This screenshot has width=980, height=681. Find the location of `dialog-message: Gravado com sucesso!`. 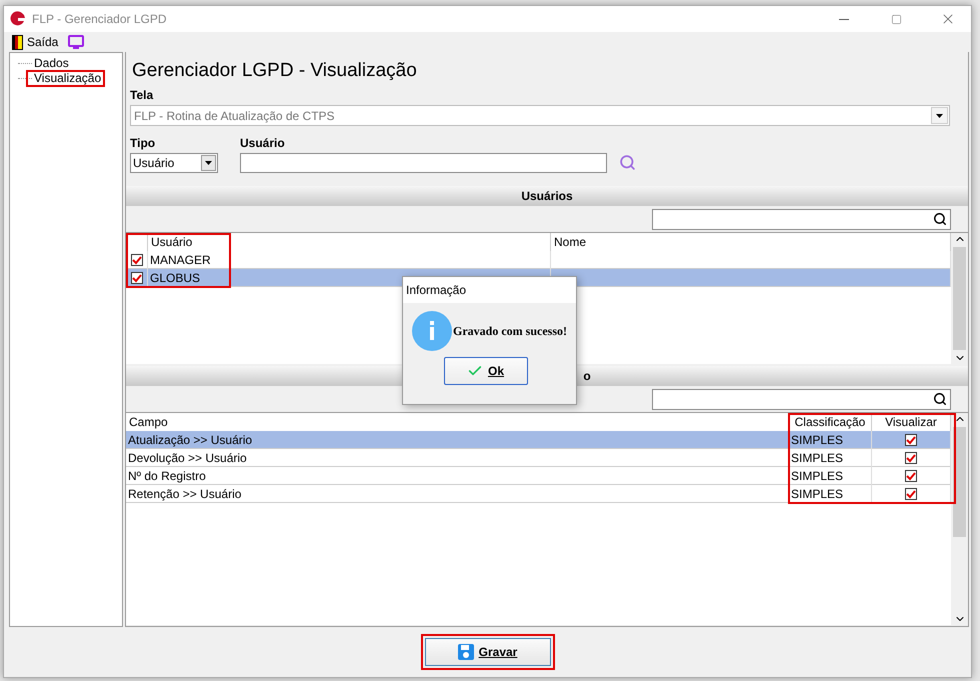

dialog-message: Gravado com sucesso! is located at coordinates (510, 331).